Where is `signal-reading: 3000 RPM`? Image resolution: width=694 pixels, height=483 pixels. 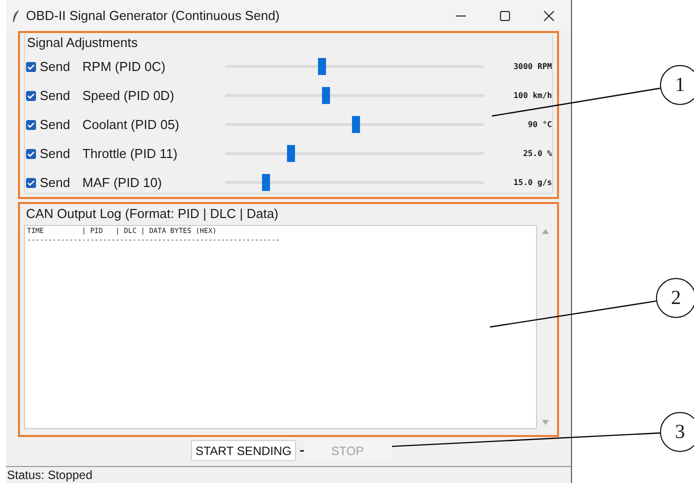
signal-reading: 3000 RPM is located at coordinates (532, 66).